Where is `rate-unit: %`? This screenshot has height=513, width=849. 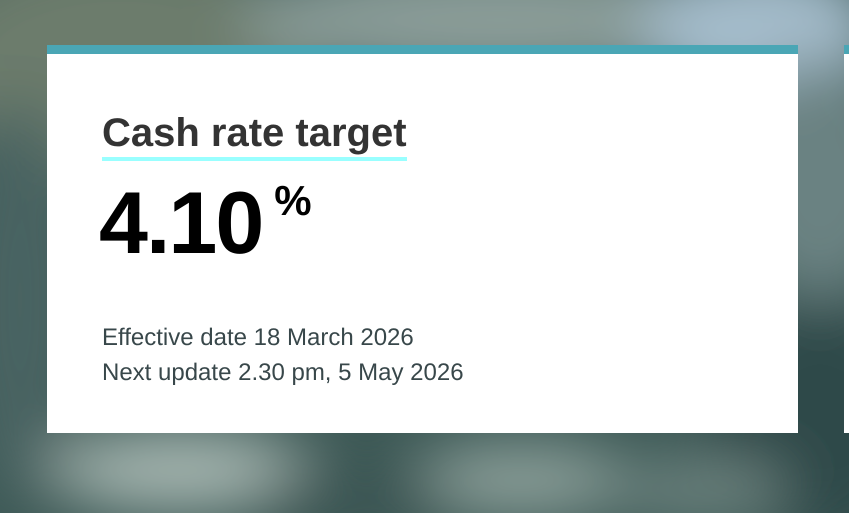 rate-unit: % is located at coordinates (293, 201).